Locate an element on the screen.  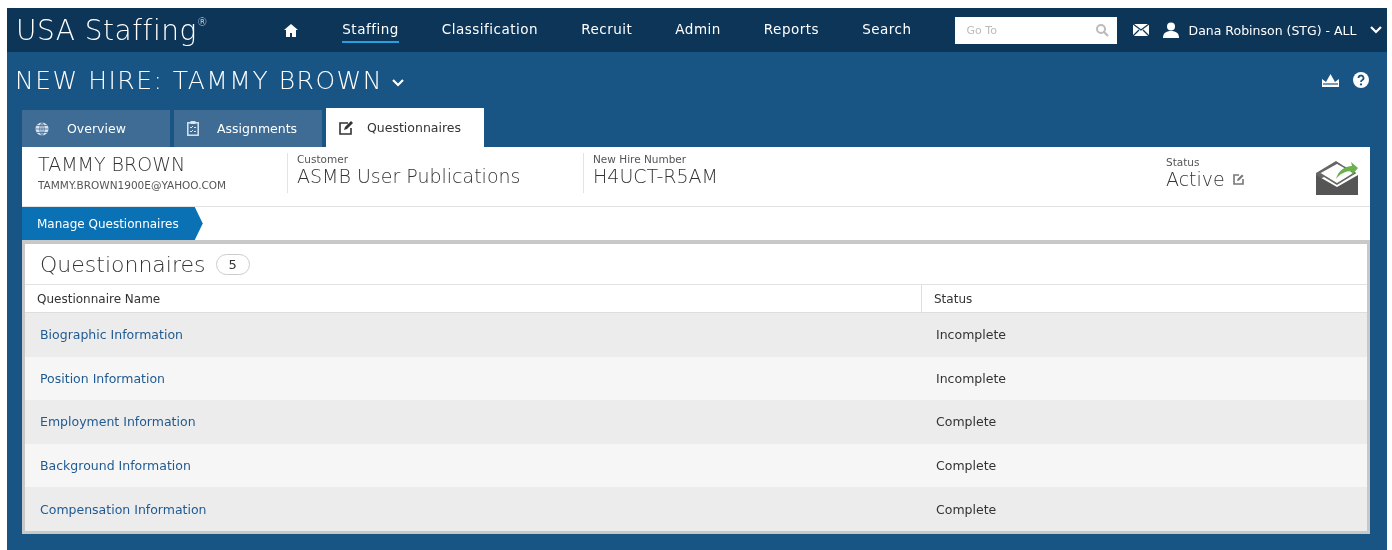
field-label: Customer is located at coordinates (323, 159).